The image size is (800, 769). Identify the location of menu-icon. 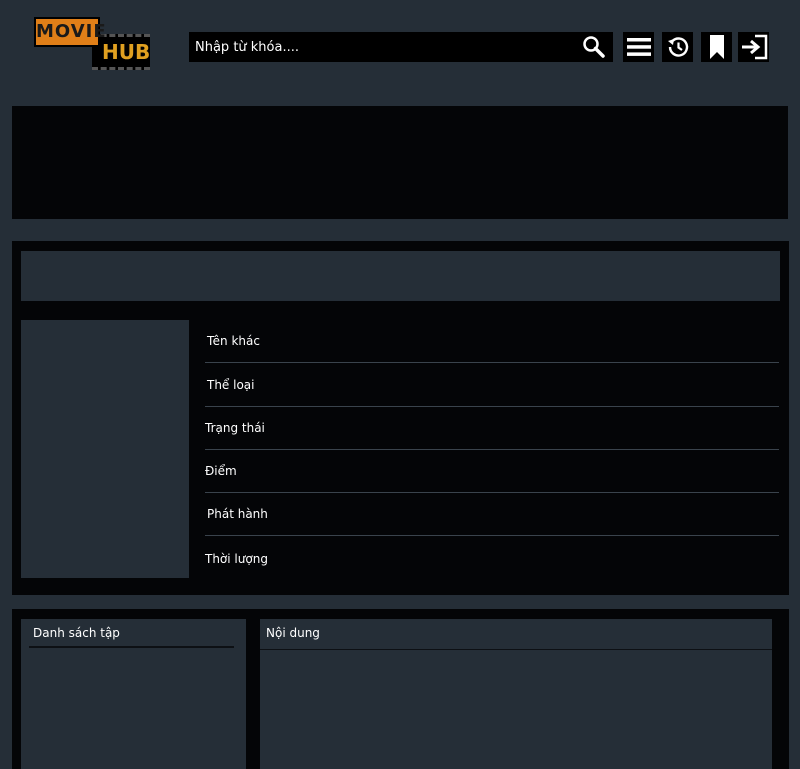
(638, 47).